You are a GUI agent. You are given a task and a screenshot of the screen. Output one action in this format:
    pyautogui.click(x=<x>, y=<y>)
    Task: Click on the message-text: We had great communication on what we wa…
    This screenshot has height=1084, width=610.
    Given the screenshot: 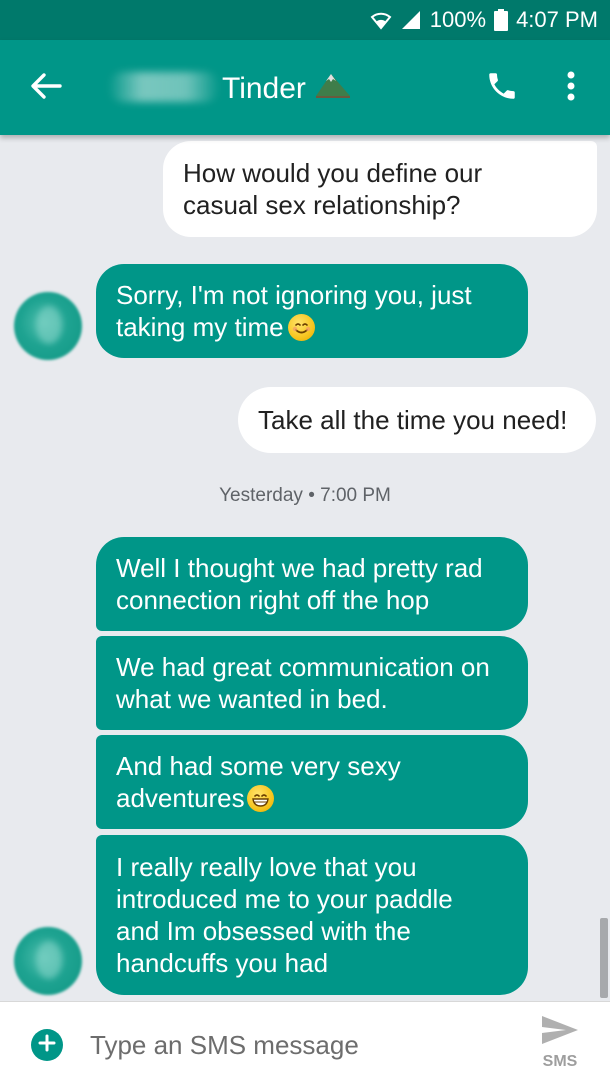 What is the action you would take?
    pyautogui.click(x=303, y=683)
    